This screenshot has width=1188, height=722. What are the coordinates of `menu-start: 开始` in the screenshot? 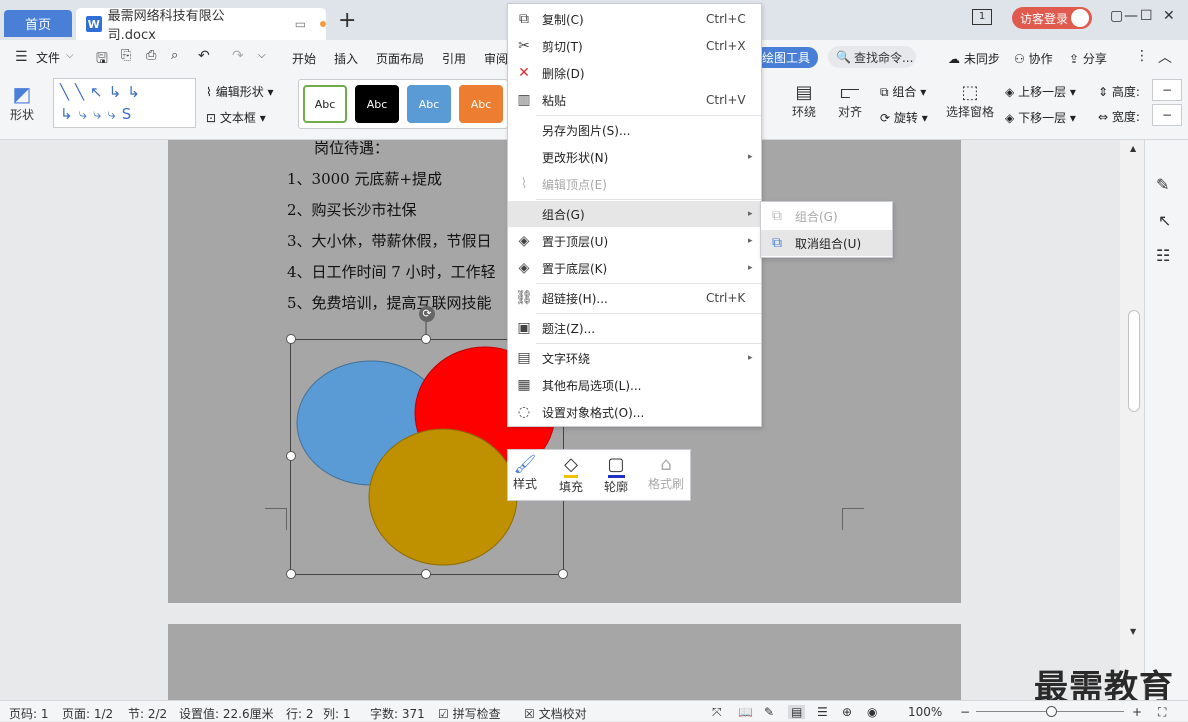 It's located at (304, 58).